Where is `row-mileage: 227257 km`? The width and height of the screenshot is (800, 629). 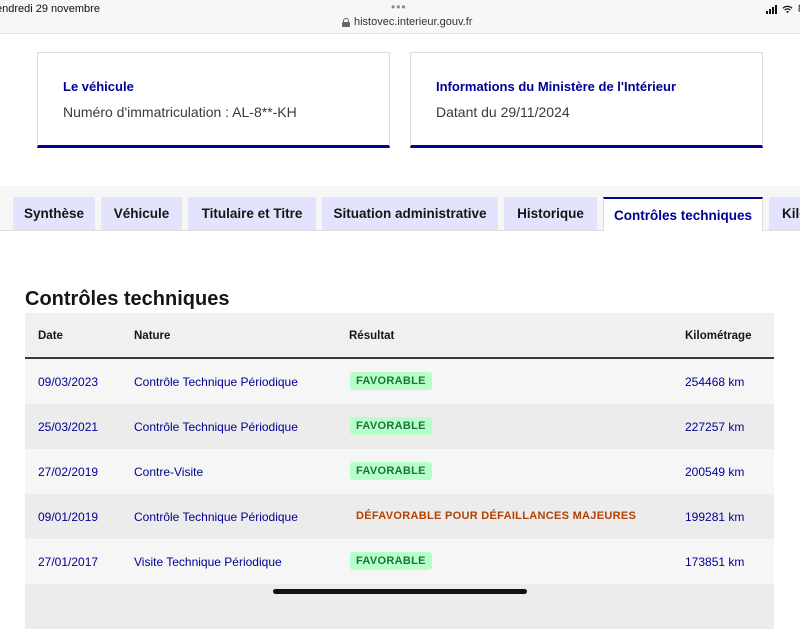
row-mileage: 227257 km is located at coordinates (715, 427).